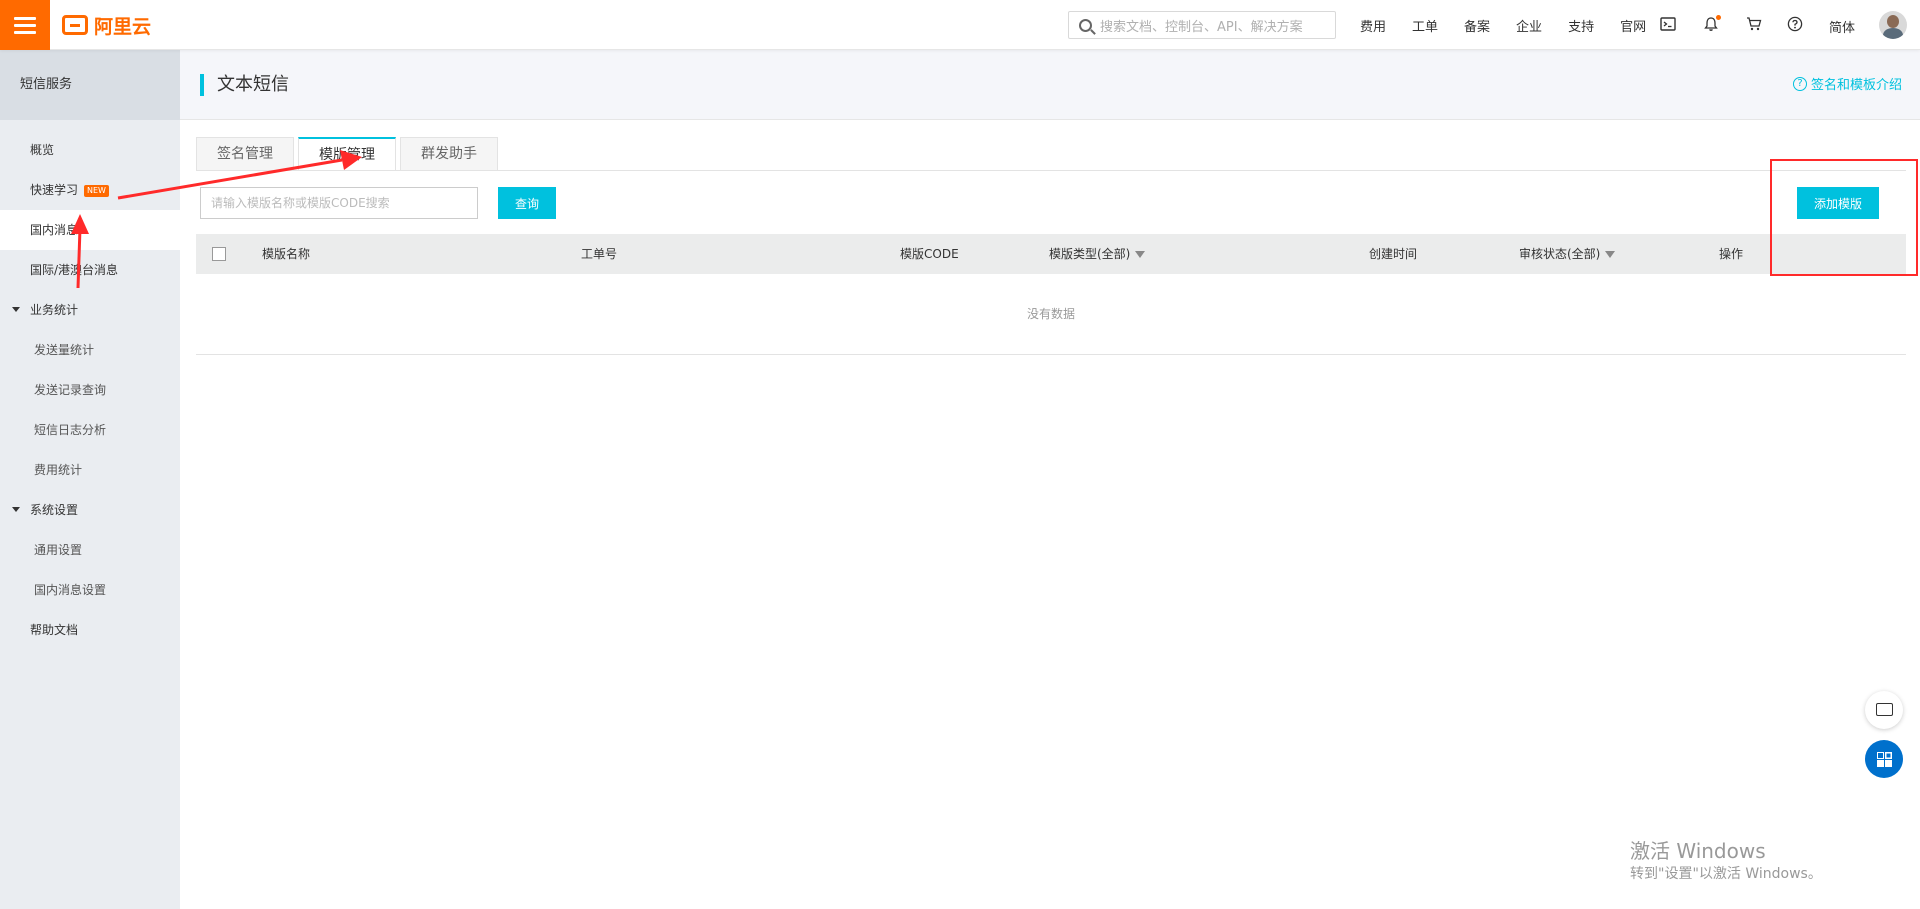 This screenshot has height=909, width=1920. I want to click on top-link-icp: 备案, so click(1477, 25).